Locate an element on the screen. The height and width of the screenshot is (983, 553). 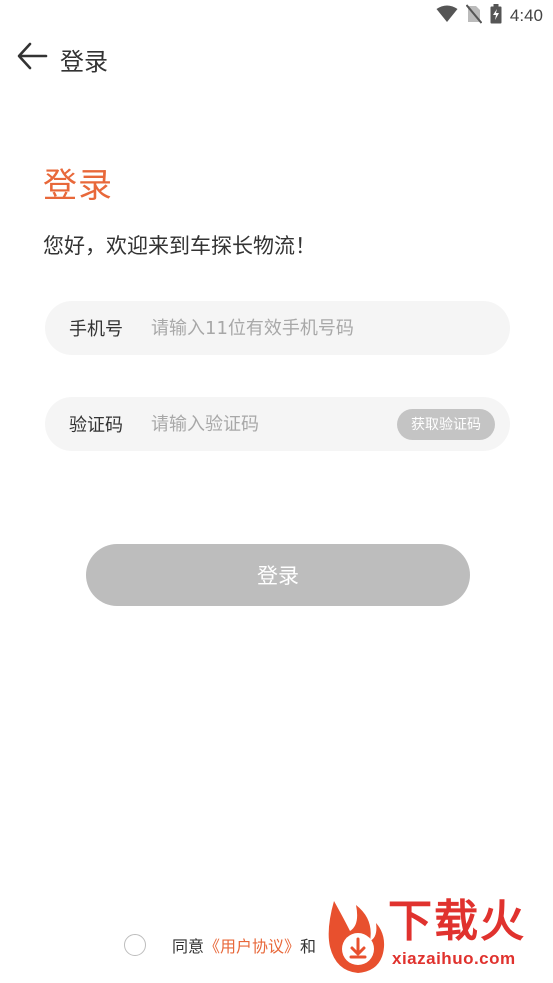
flame-logo-icon is located at coordinates (355, 937).